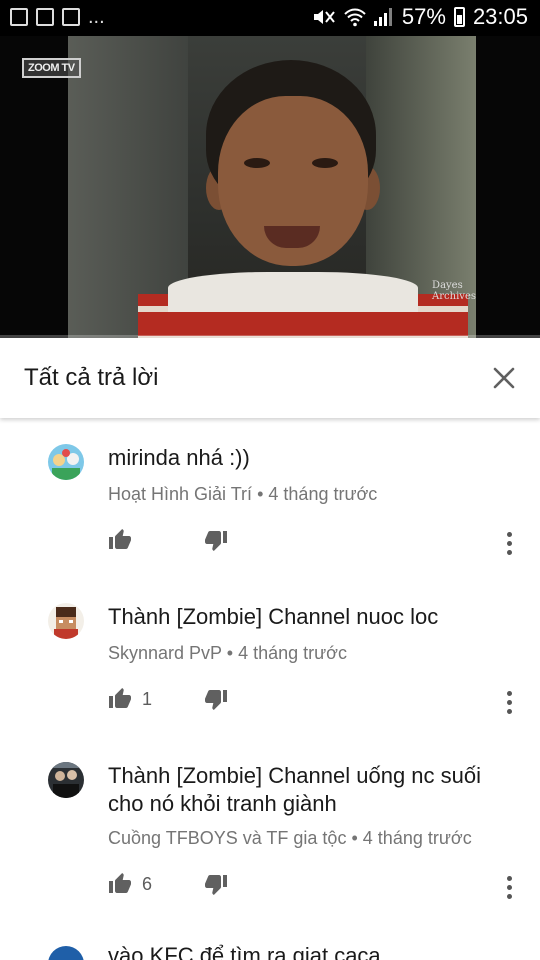  I want to click on wattpad-icon, so click(45, 17).